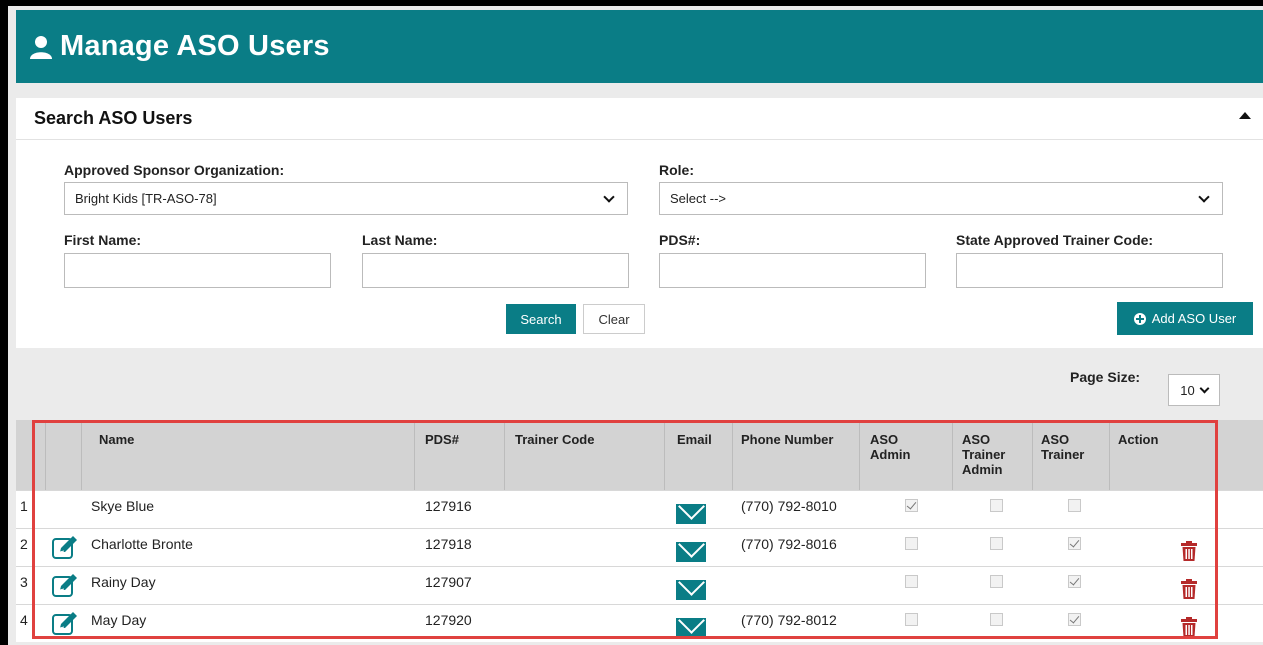 The image size is (1263, 645). What do you see at coordinates (541, 319) in the screenshot?
I see `search-button: Search` at bounding box center [541, 319].